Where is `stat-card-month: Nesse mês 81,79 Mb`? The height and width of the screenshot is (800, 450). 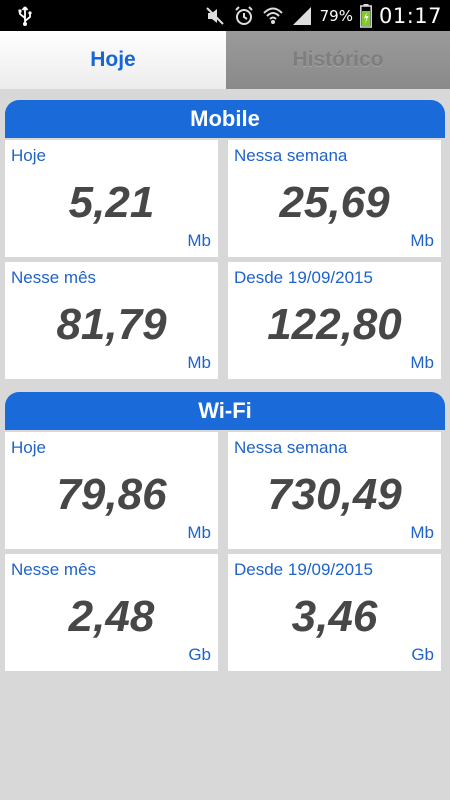 stat-card-month: Nesse mês 81,79 Mb is located at coordinates (111, 320).